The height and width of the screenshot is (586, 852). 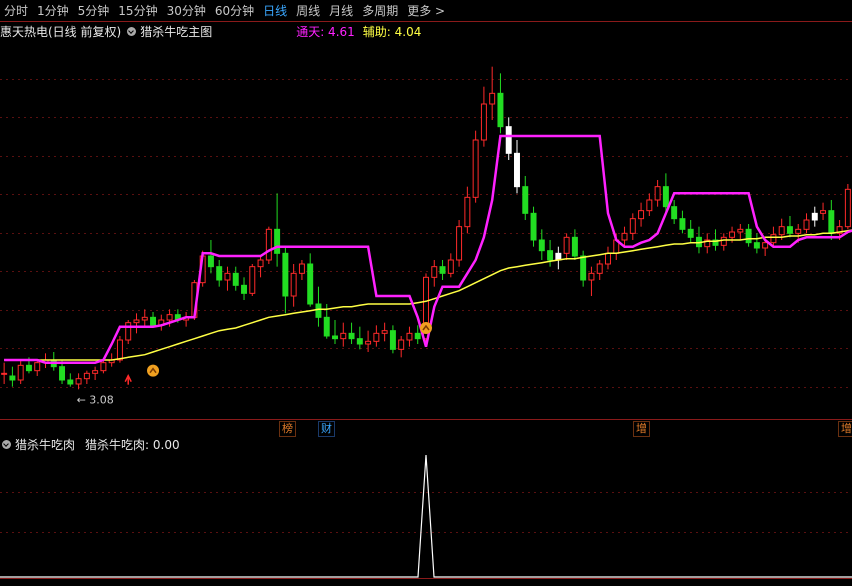 I want to click on tab-2: 5分钟, so click(x=94, y=11).